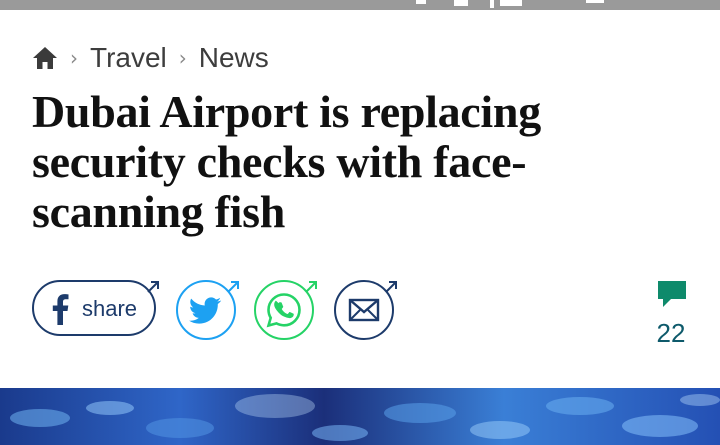  I want to click on home-icon, so click(45, 58).